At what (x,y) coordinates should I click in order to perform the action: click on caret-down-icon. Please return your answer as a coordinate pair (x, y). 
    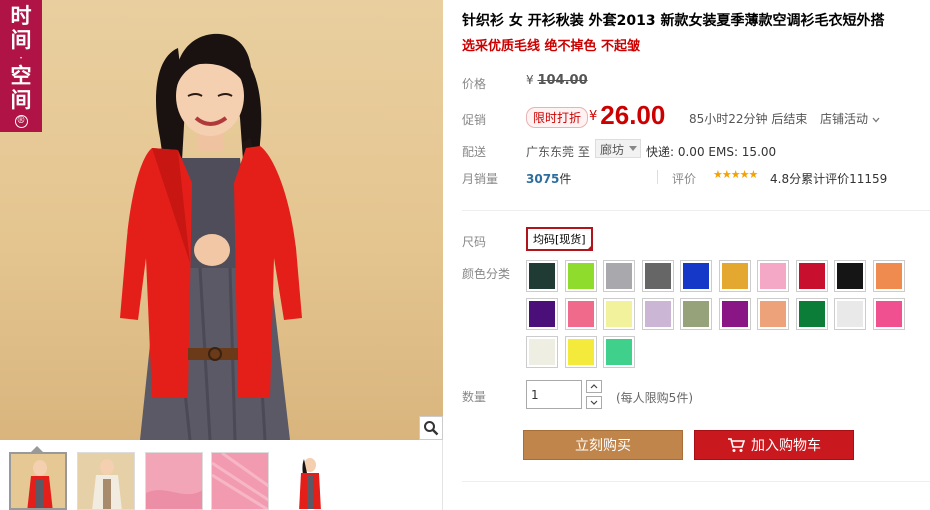
    Looking at the image, I should click on (633, 148).